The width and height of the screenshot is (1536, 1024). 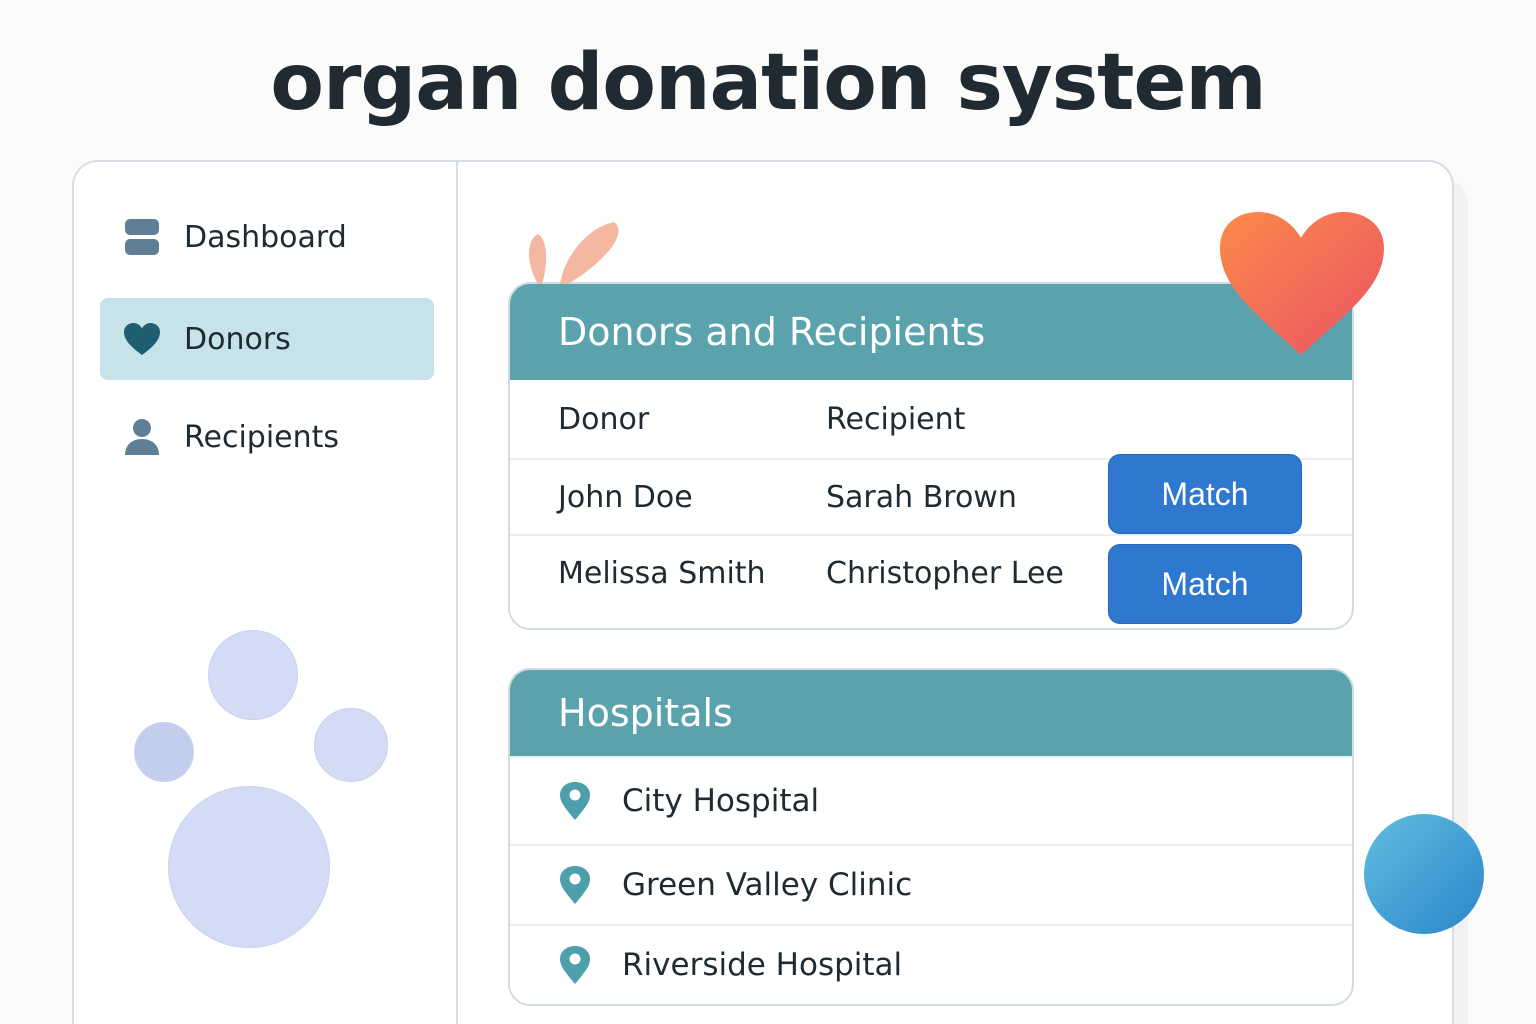 What do you see at coordinates (604, 419) in the screenshot?
I see `column-header-donor: Donor` at bounding box center [604, 419].